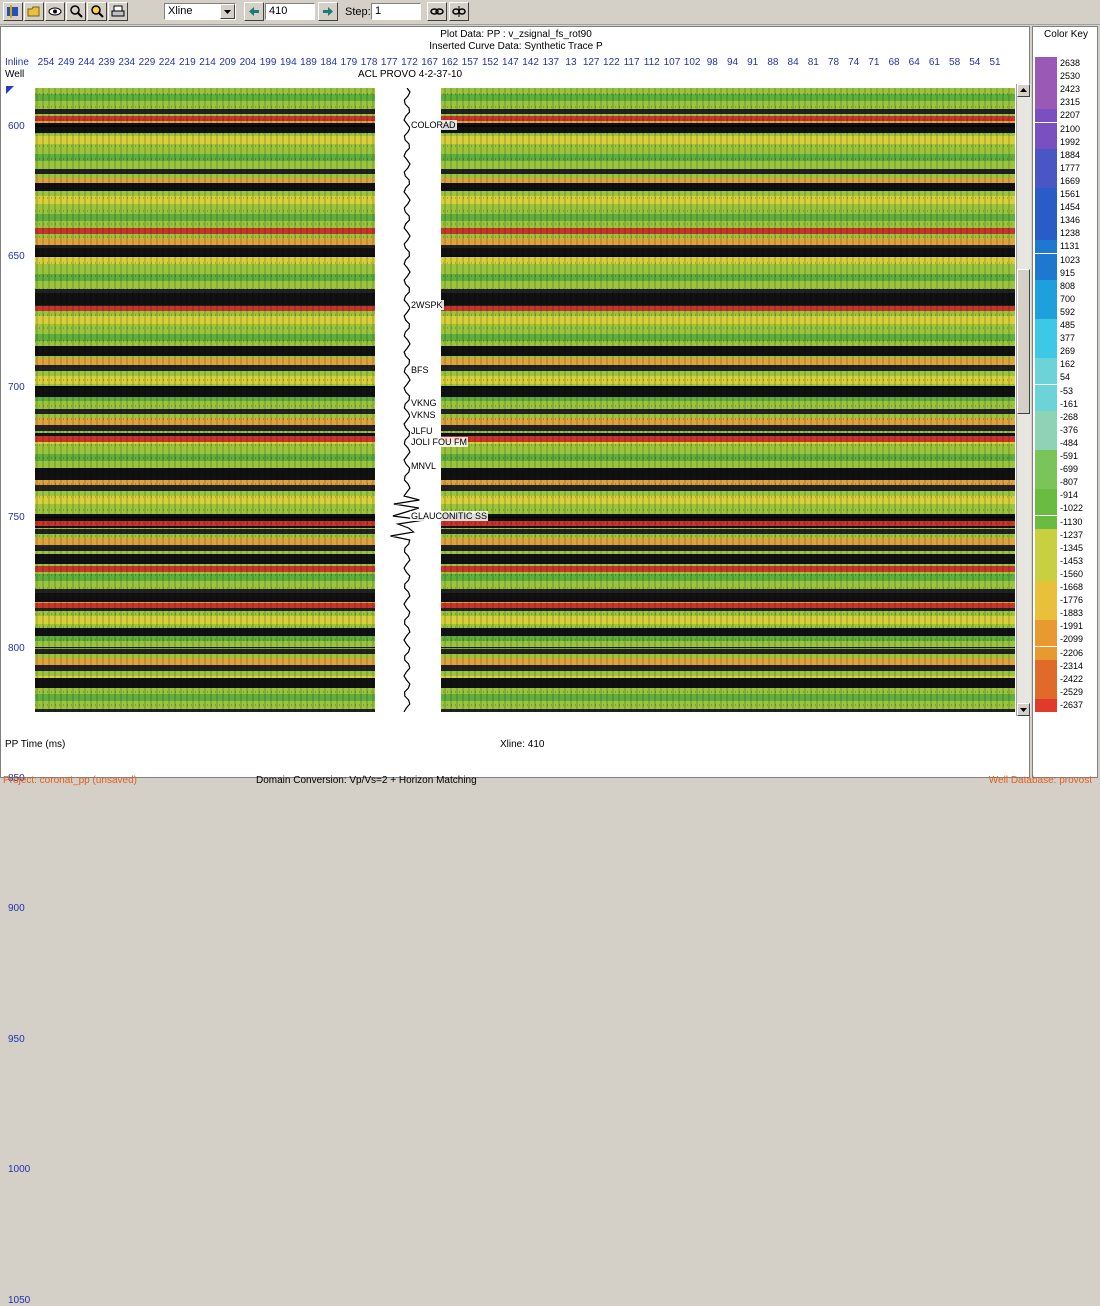 This screenshot has height=1306, width=1100. Describe the element at coordinates (1069, 456) in the screenshot. I see `color-key-value: -591` at that location.